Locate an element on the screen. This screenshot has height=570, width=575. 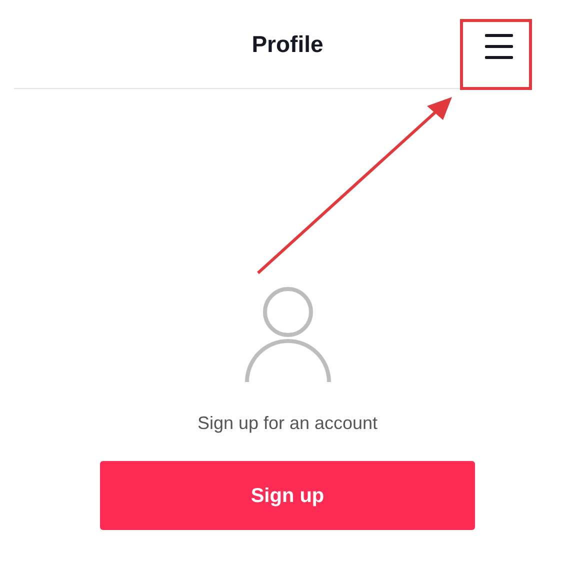
highlight-box is located at coordinates (496, 54).